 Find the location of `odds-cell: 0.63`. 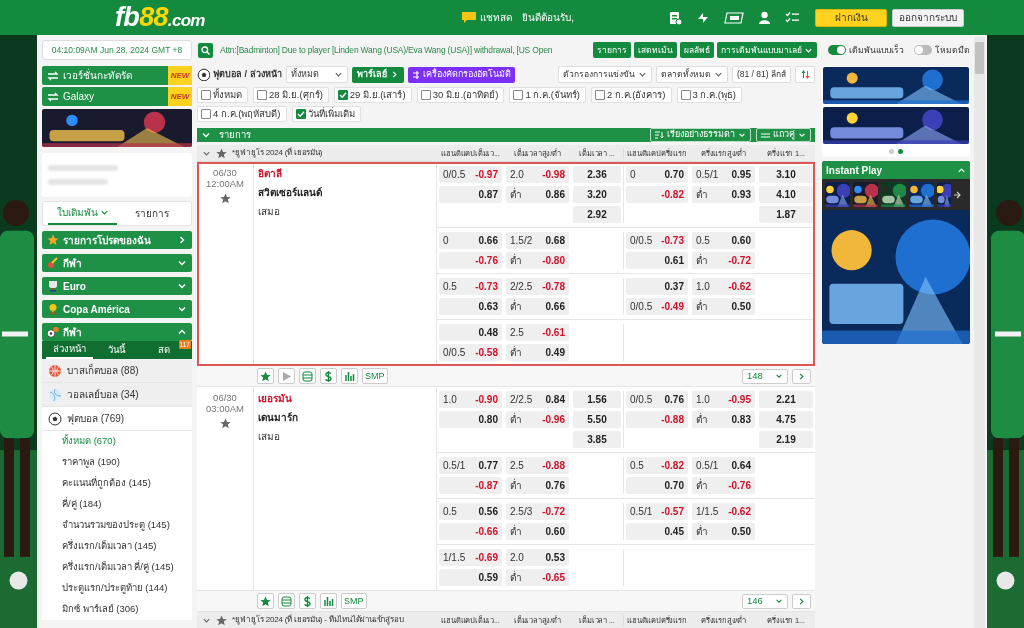

odds-cell: 0.63 is located at coordinates (470, 307).